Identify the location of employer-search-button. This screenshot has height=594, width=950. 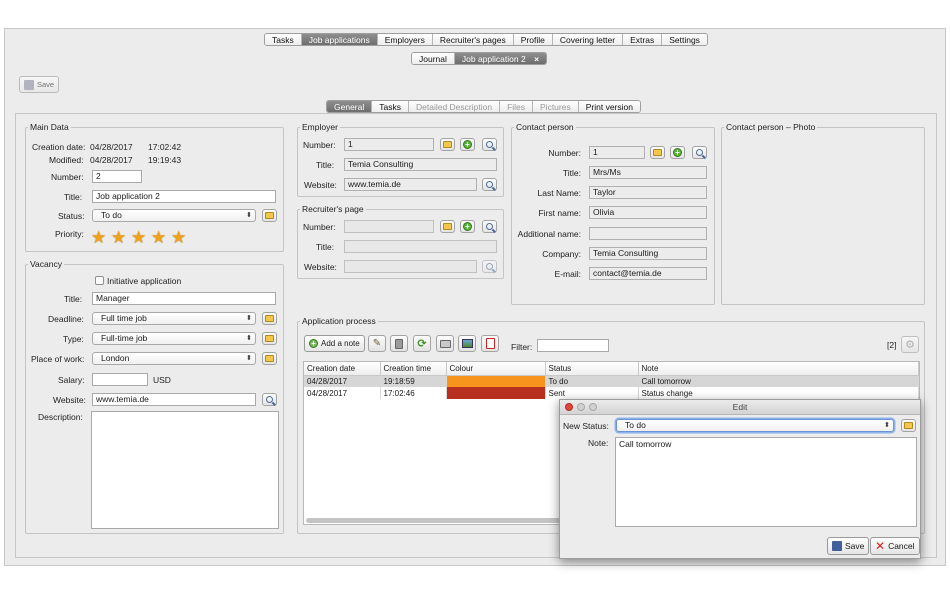
(489, 144).